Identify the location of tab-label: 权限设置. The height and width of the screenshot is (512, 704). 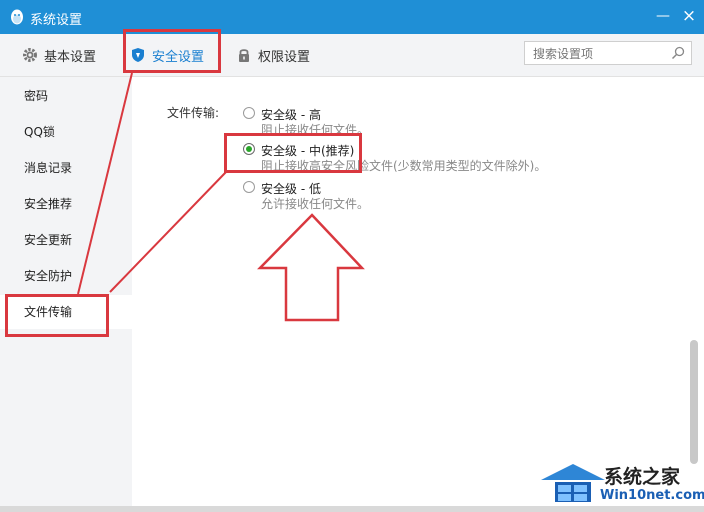
(284, 57).